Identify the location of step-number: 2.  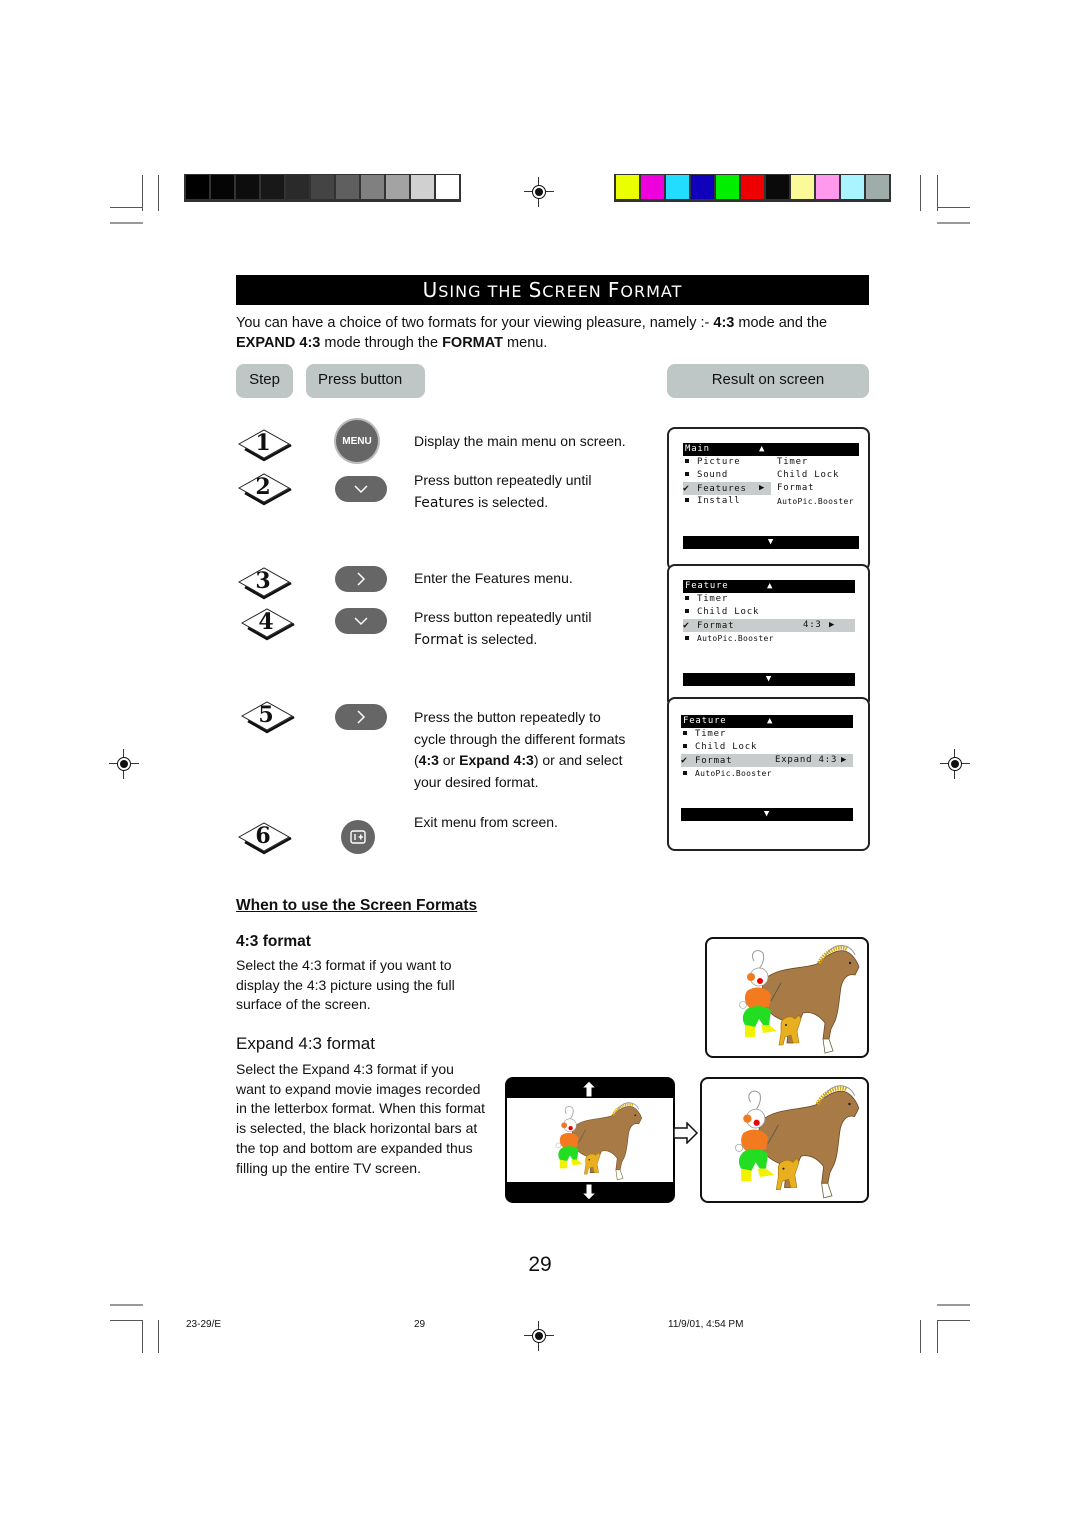
(263, 487).